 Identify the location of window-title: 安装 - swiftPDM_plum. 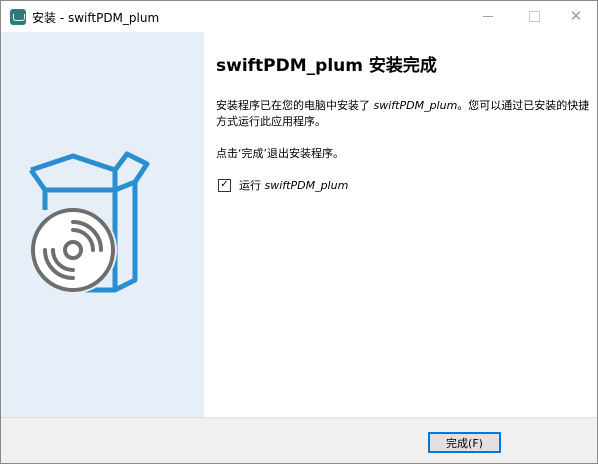
(96, 18).